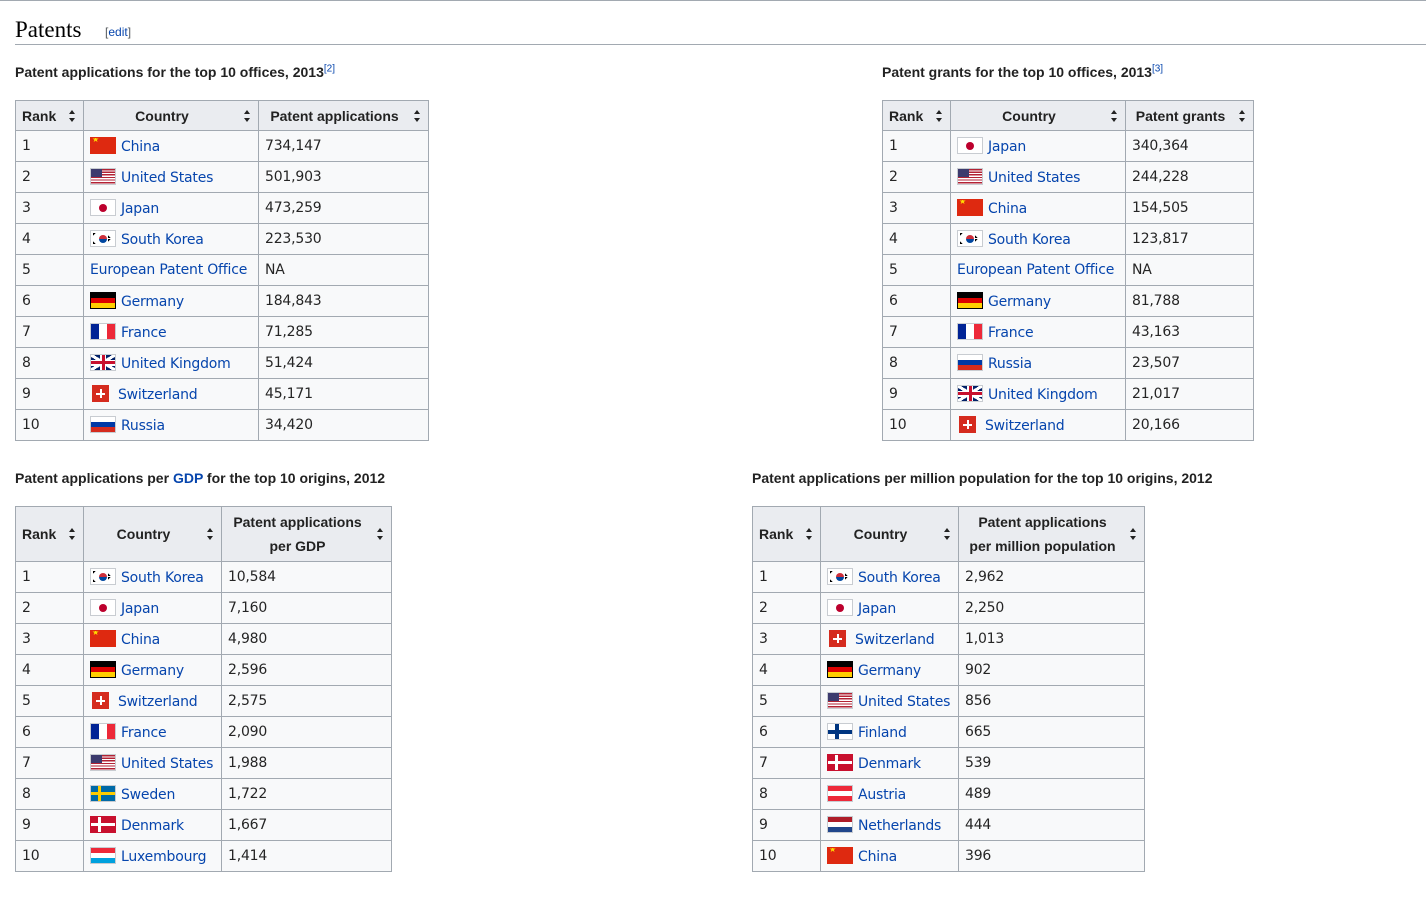 This screenshot has height=910, width=1426. I want to click on table-row: 8 Austria 489, so click(948, 794).